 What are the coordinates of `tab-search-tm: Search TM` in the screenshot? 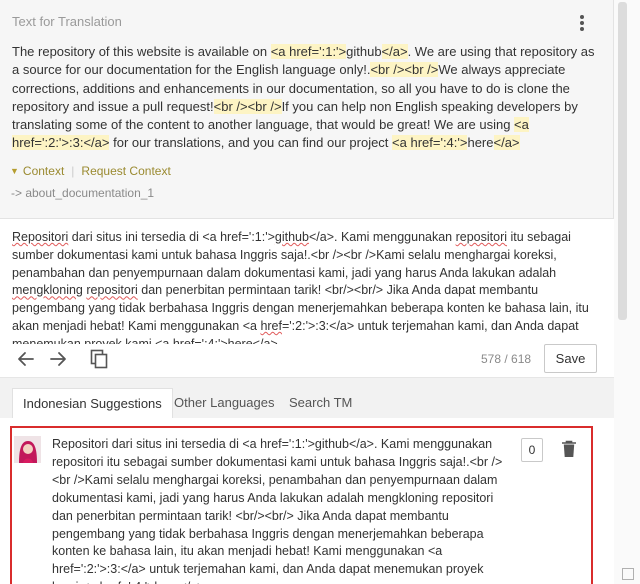 It's located at (320, 403).